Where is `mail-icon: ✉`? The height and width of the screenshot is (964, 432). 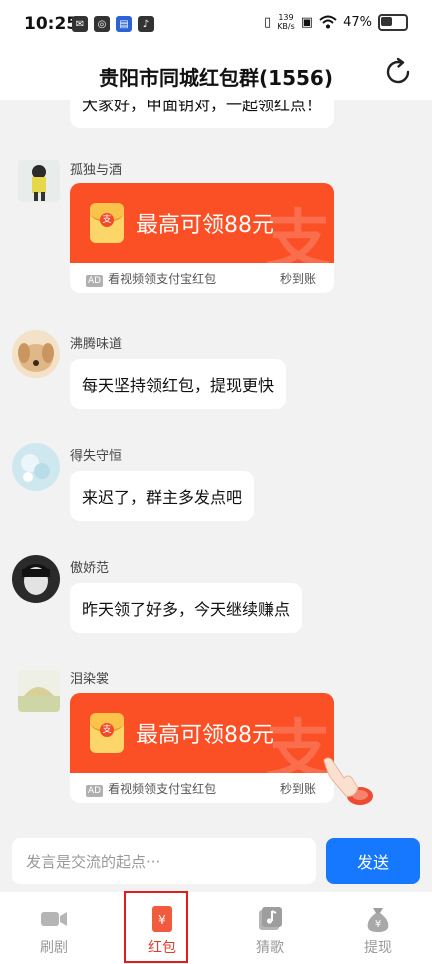
mail-icon: ✉ is located at coordinates (80, 24).